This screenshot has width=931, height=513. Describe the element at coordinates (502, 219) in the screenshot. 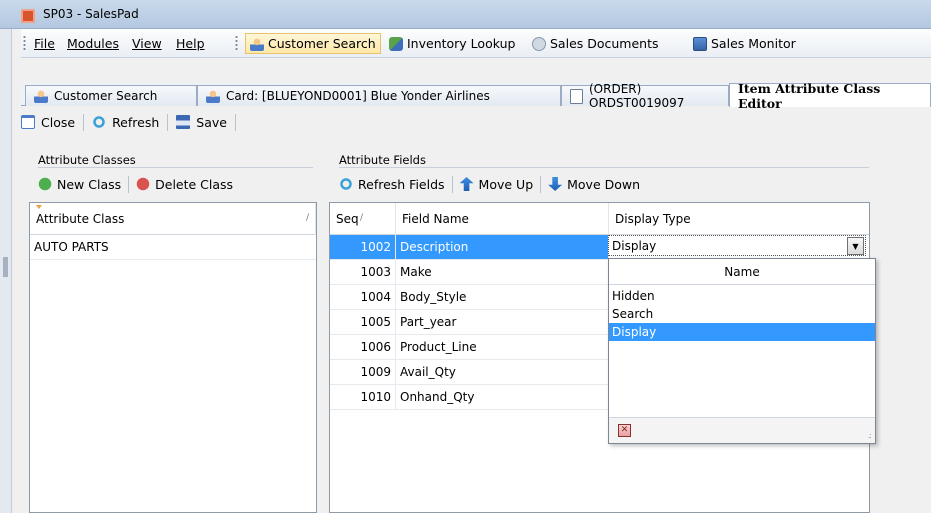

I see `field-name-column-header: Field Name` at that location.